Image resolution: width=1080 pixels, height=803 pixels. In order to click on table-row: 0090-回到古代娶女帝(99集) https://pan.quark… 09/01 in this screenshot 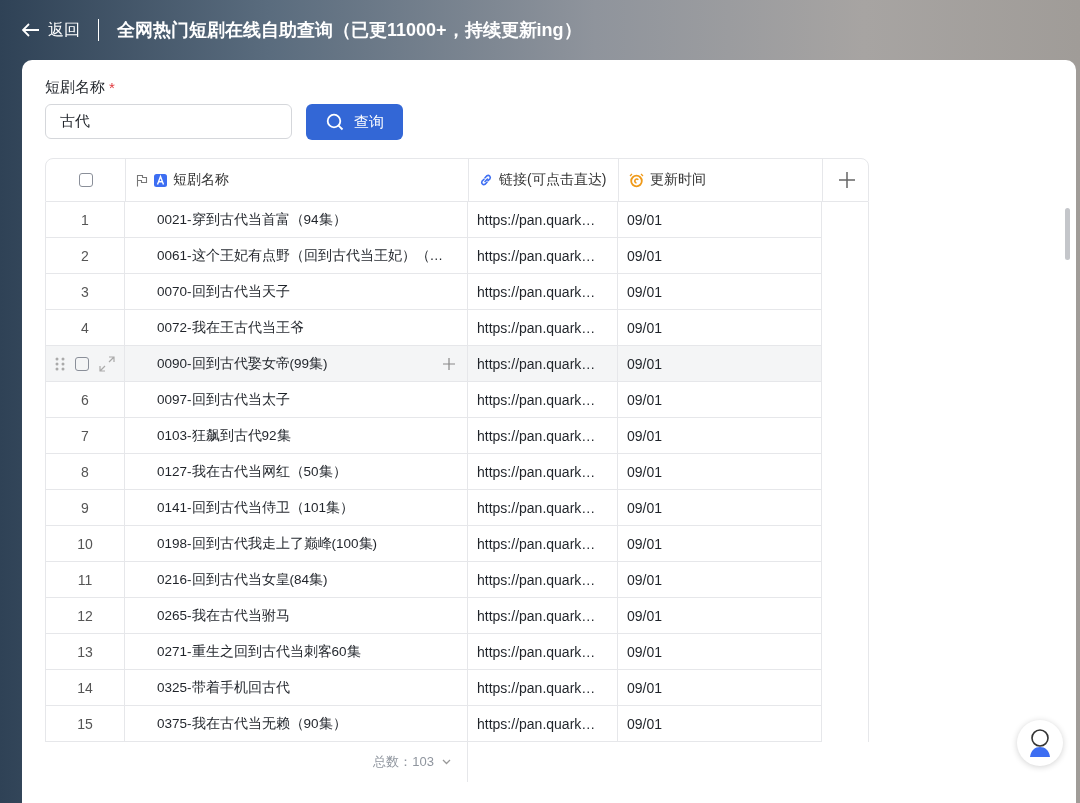, I will do `click(433, 364)`.